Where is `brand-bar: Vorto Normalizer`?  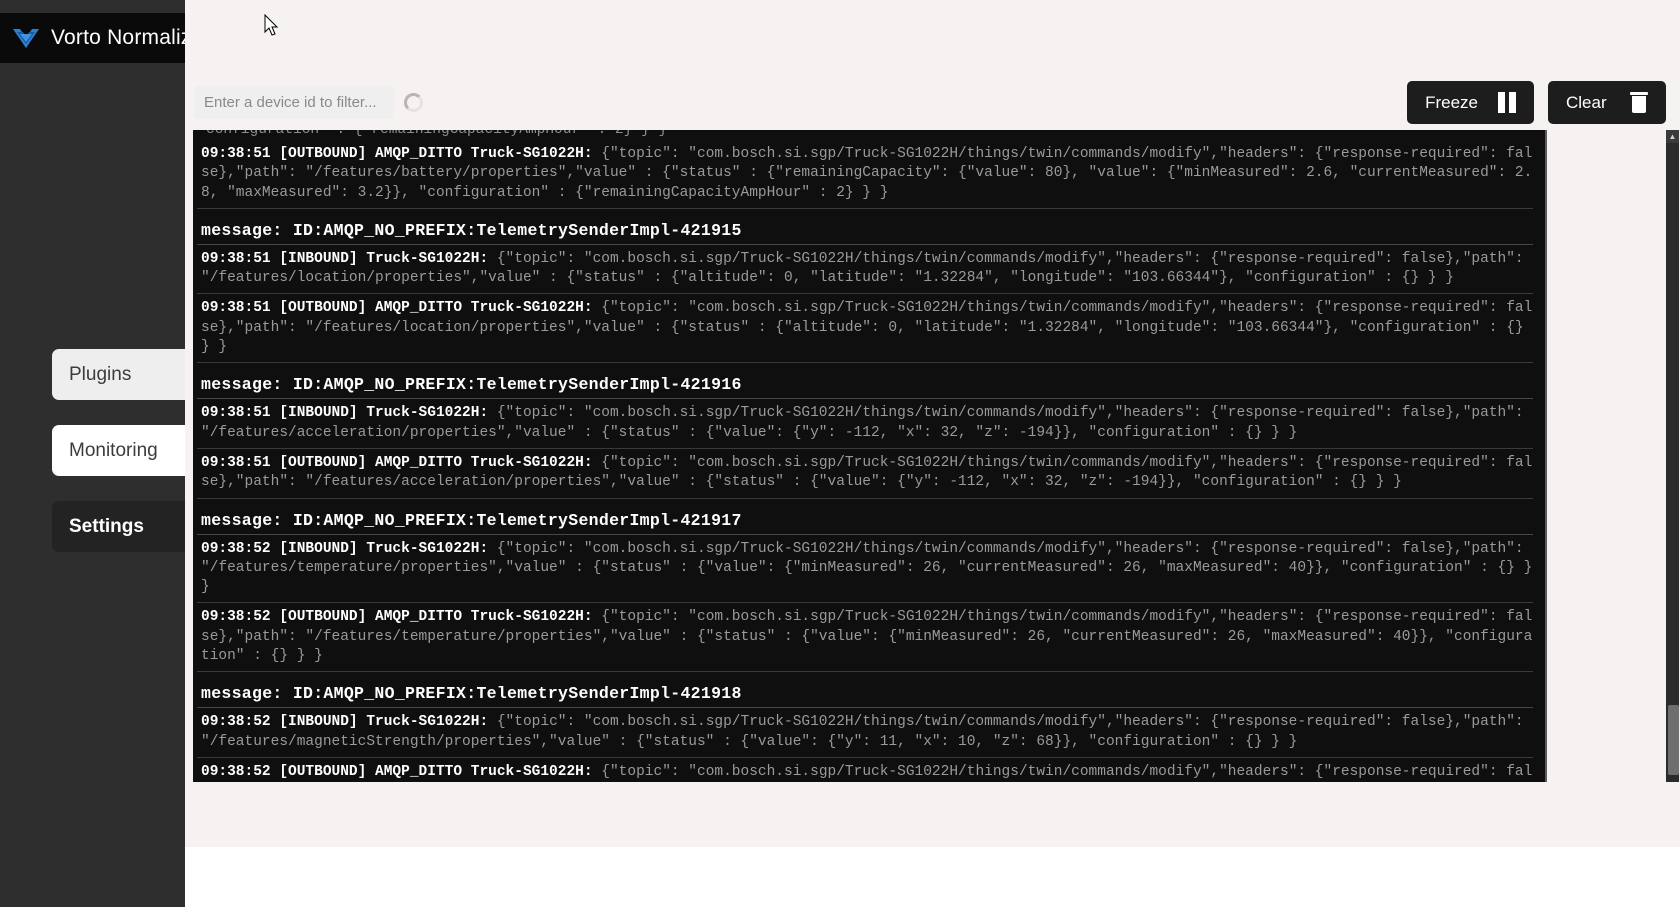
brand-bar: Vorto Normalizer is located at coordinates (105, 38).